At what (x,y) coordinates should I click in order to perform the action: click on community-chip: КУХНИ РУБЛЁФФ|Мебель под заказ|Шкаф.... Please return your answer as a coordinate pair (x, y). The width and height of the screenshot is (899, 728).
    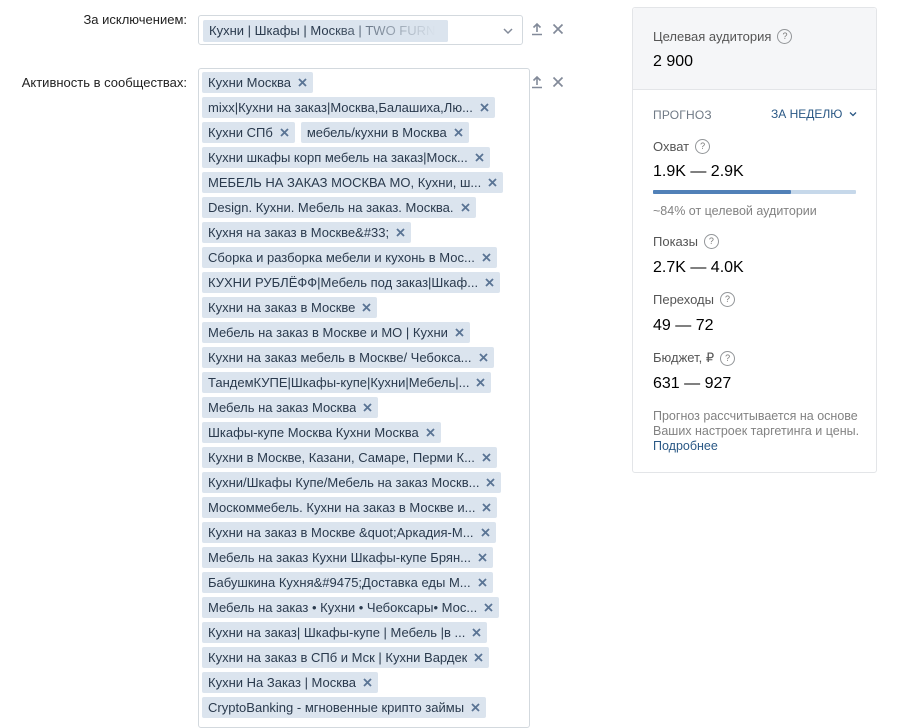
    Looking at the image, I should click on (351, 282).